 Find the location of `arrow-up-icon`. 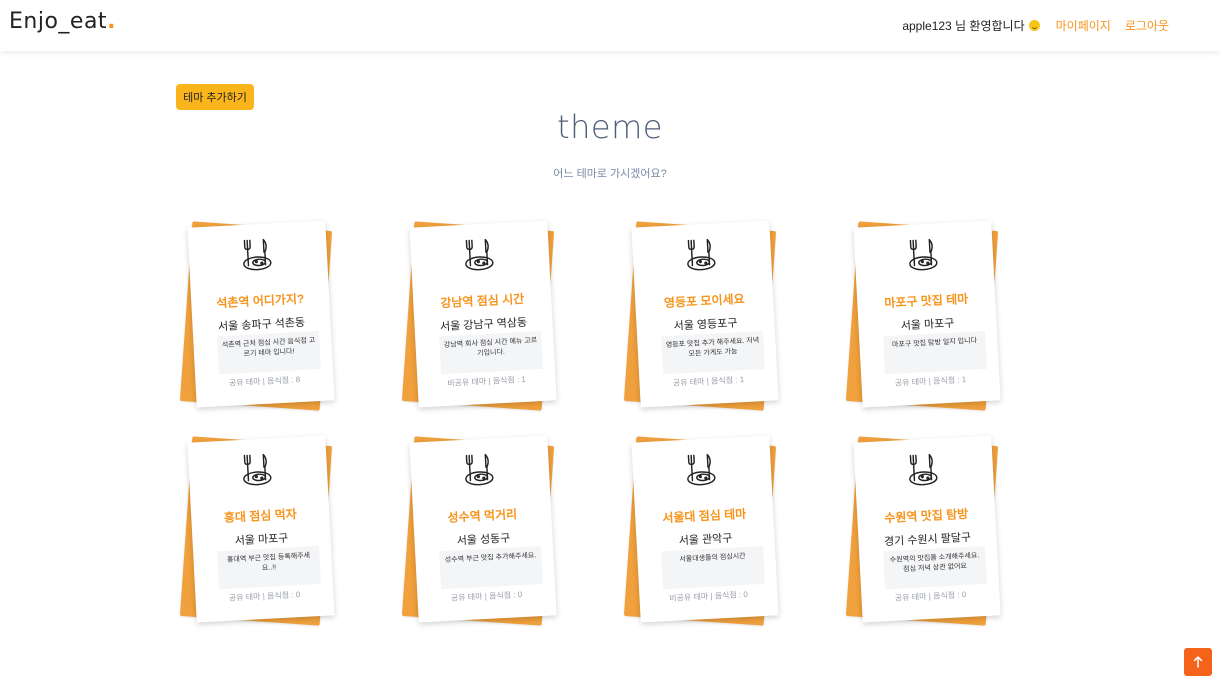

arrow-up-icon is located at coordinates (1198, 662).